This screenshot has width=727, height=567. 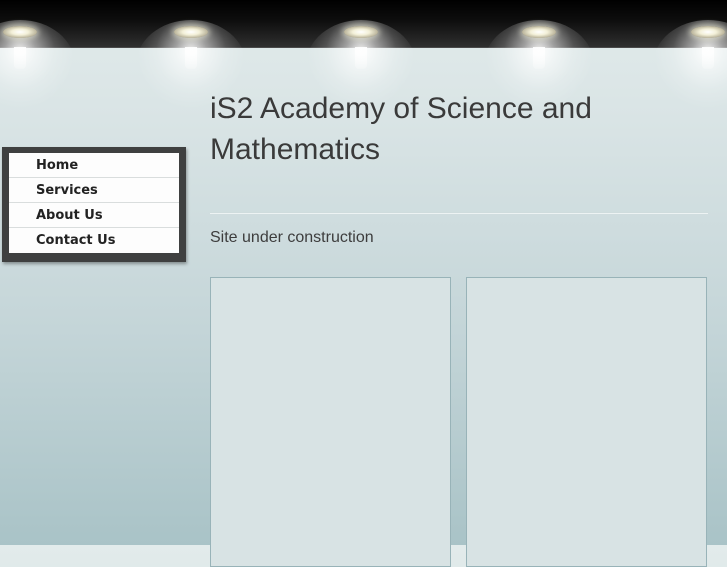 I want to click on main-navigation: Home Services About Us Contact Us, so click(x=94, y=204).